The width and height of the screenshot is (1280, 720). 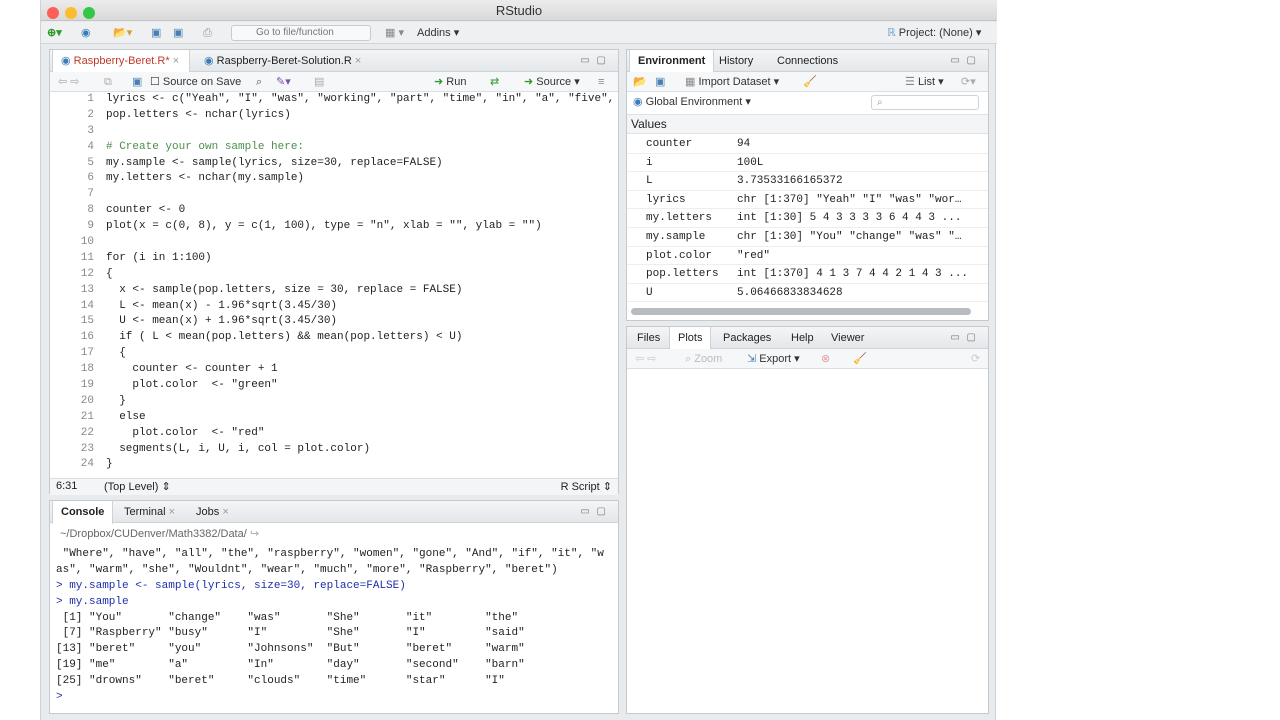 What do you see at coordinates (747, 338) in the screenshot?
I see `tab-packages: Packages` at bounding box center [747, 338].